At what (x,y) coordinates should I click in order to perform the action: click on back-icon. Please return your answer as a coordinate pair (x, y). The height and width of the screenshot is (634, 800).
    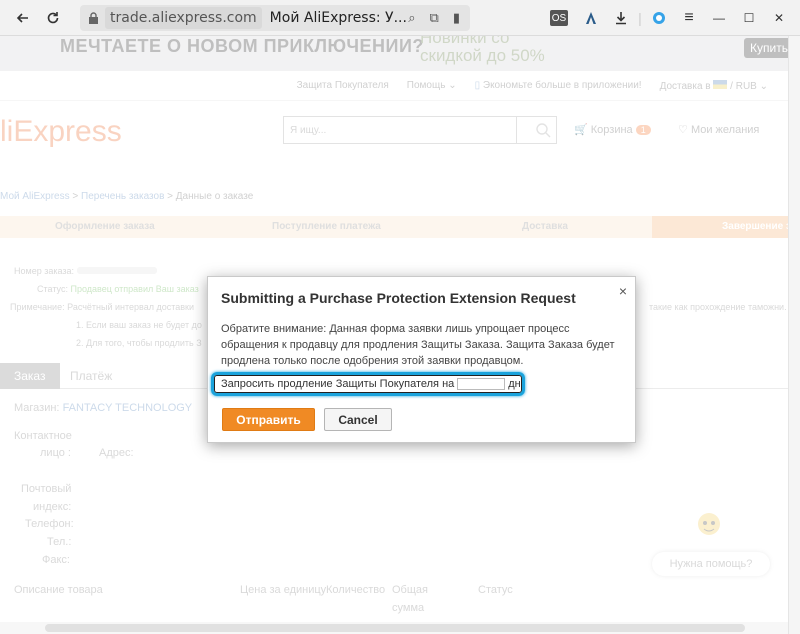
    Looking at the image, I should click on (23, 18).